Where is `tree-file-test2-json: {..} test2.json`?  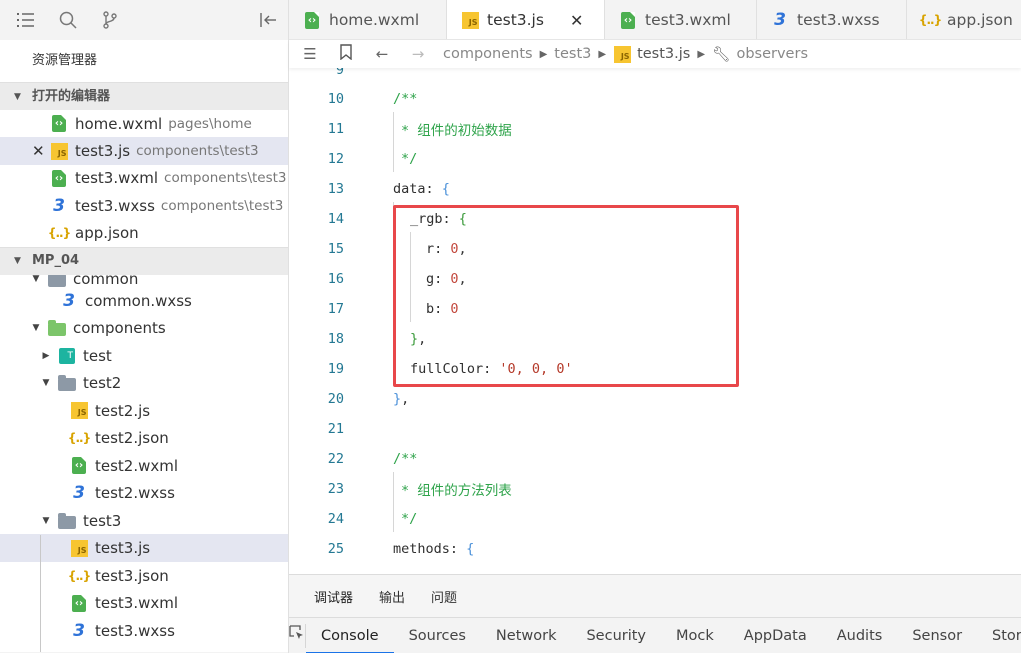 tree-file-test2-json: {..} test2.json is located at coordinates (144, 438).